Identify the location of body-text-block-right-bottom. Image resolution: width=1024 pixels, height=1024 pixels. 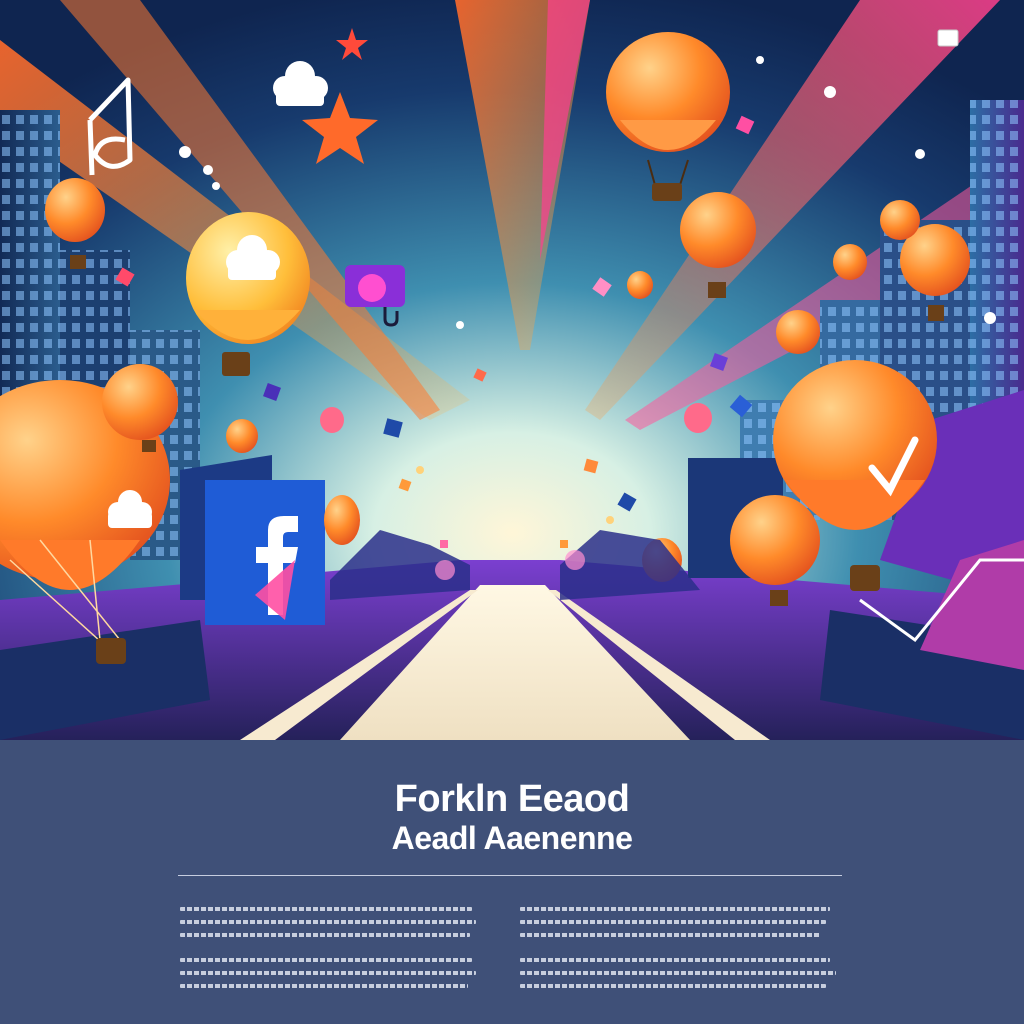
(678, 973).